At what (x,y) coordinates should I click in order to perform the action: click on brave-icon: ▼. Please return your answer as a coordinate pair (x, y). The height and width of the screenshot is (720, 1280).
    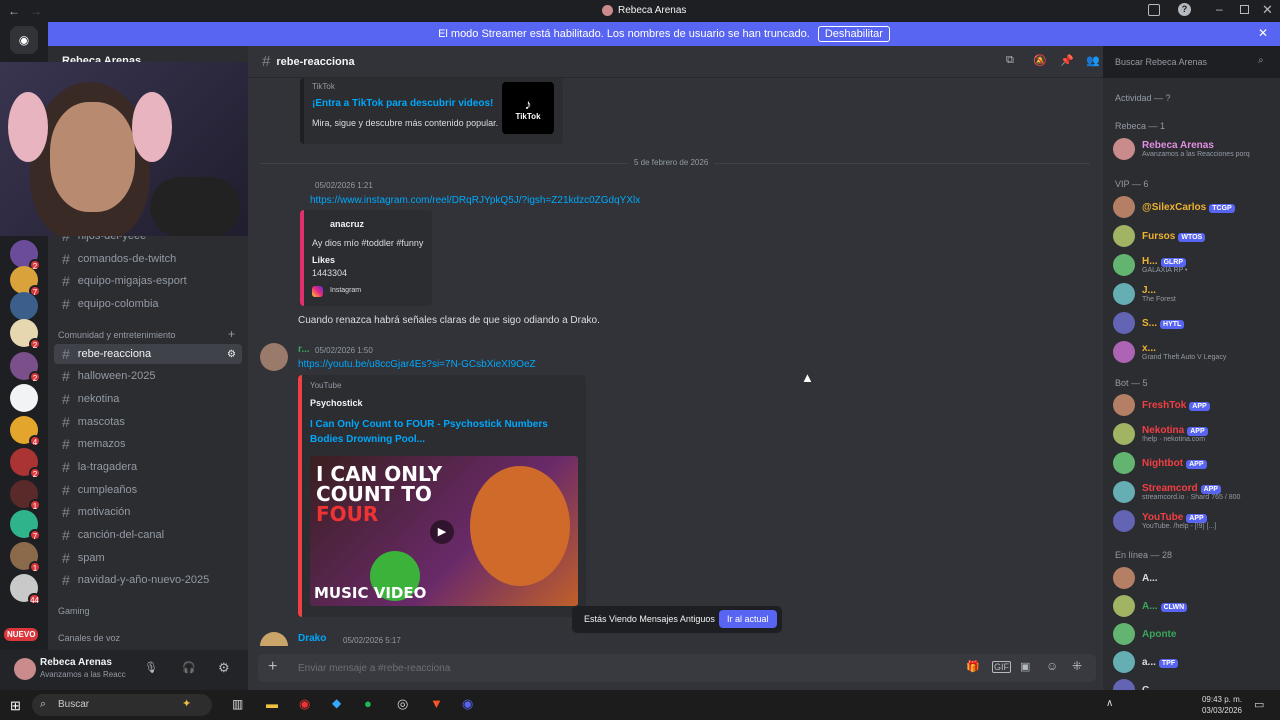
    Looking at the image, I should click on (436, 703).